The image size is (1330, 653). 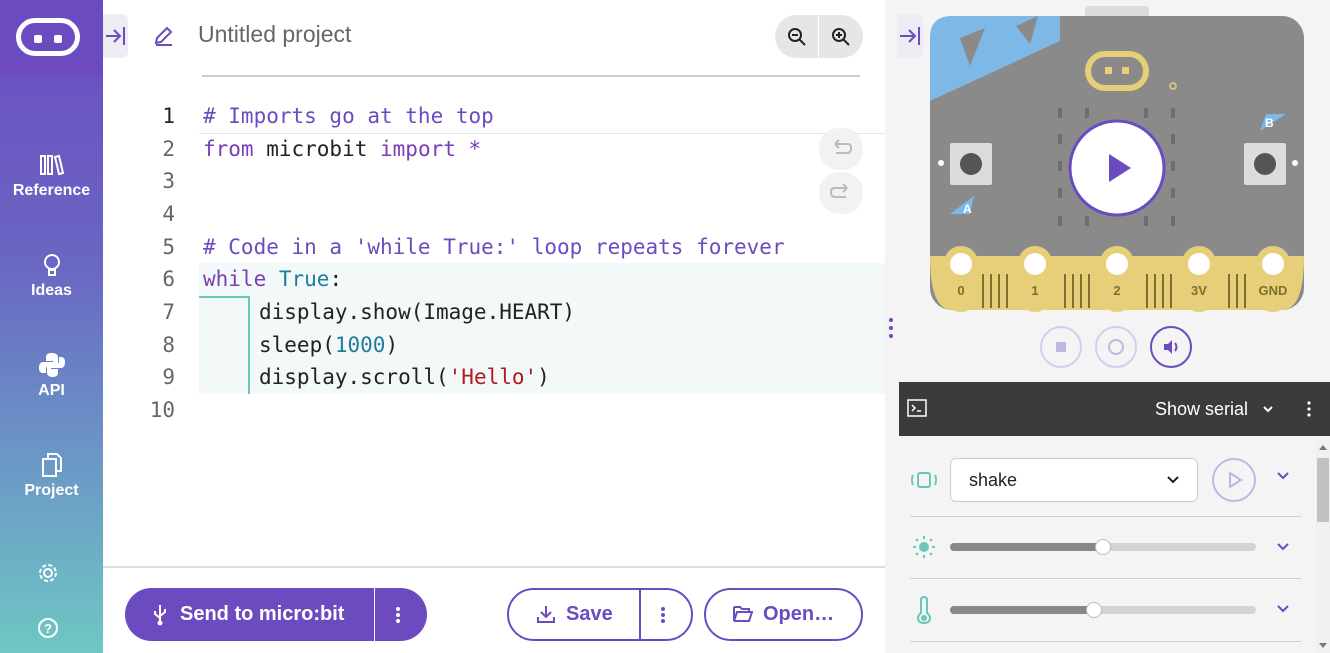 I want to click on reset-icon, so click(x=1116, y=347).